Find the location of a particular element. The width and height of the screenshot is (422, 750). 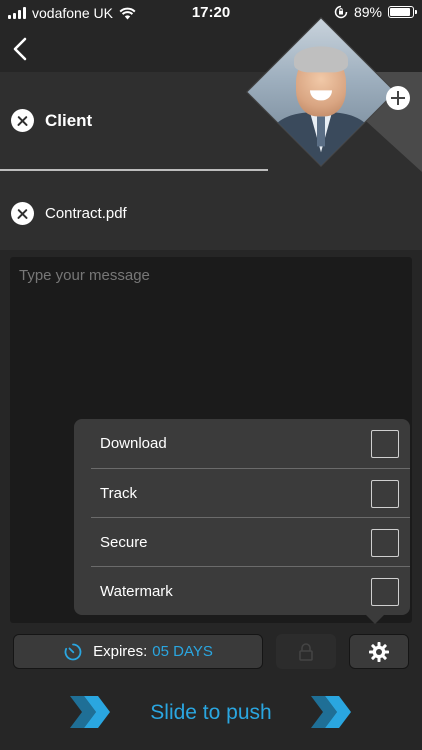

watermark-checkbox is located at coordinates (385, 591).